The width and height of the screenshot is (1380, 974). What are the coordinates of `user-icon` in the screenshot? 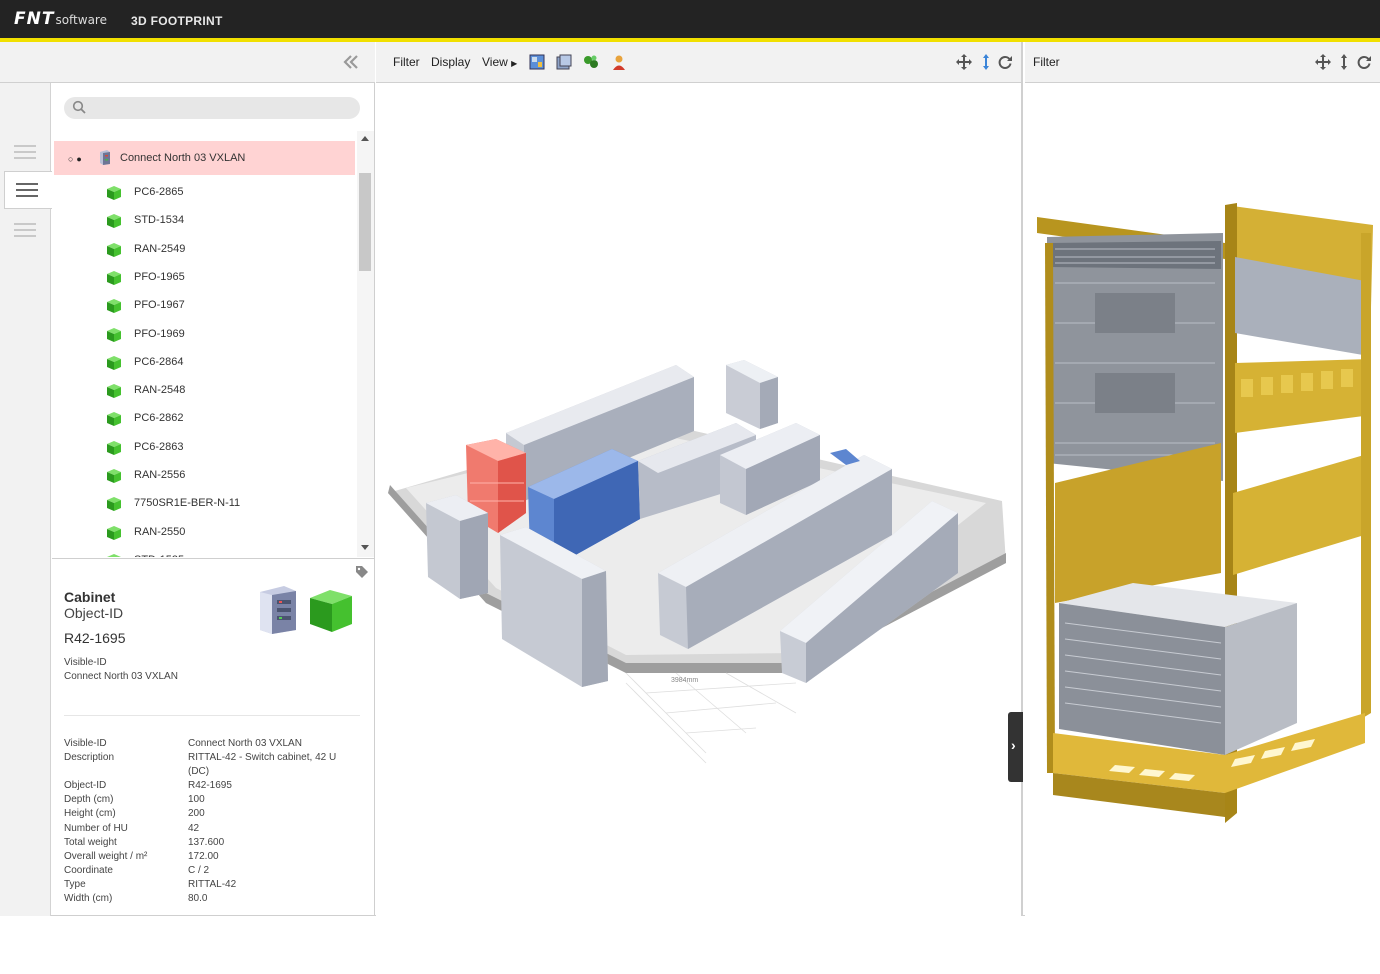 It's located at (619, 62).